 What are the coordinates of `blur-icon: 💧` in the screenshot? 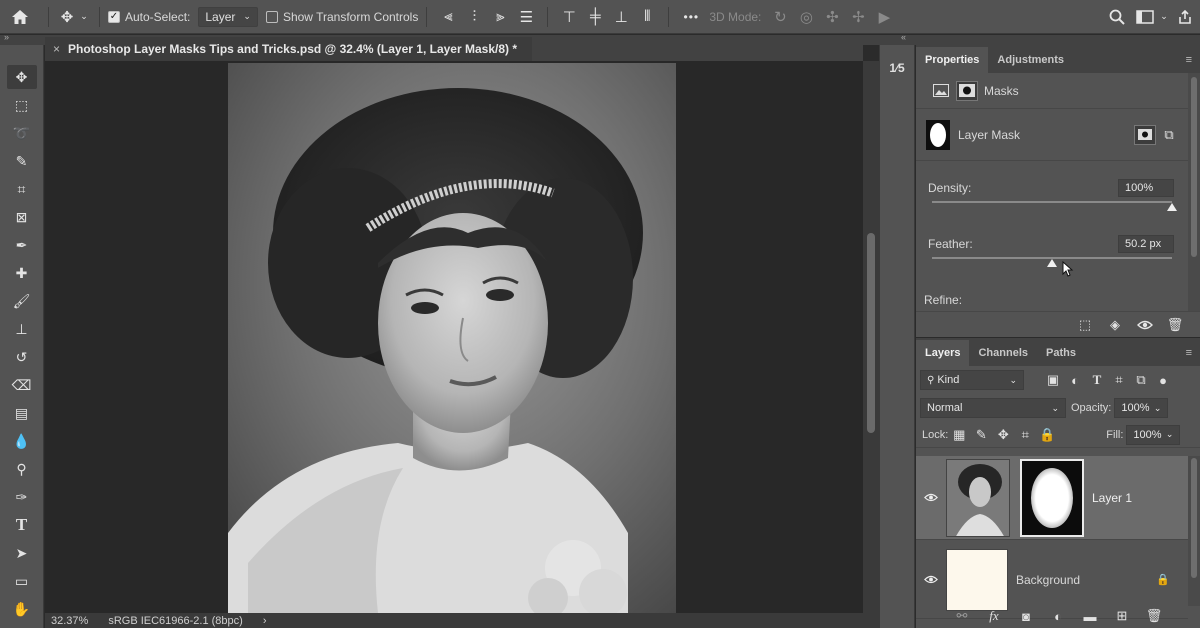 It's located at (22, 441).